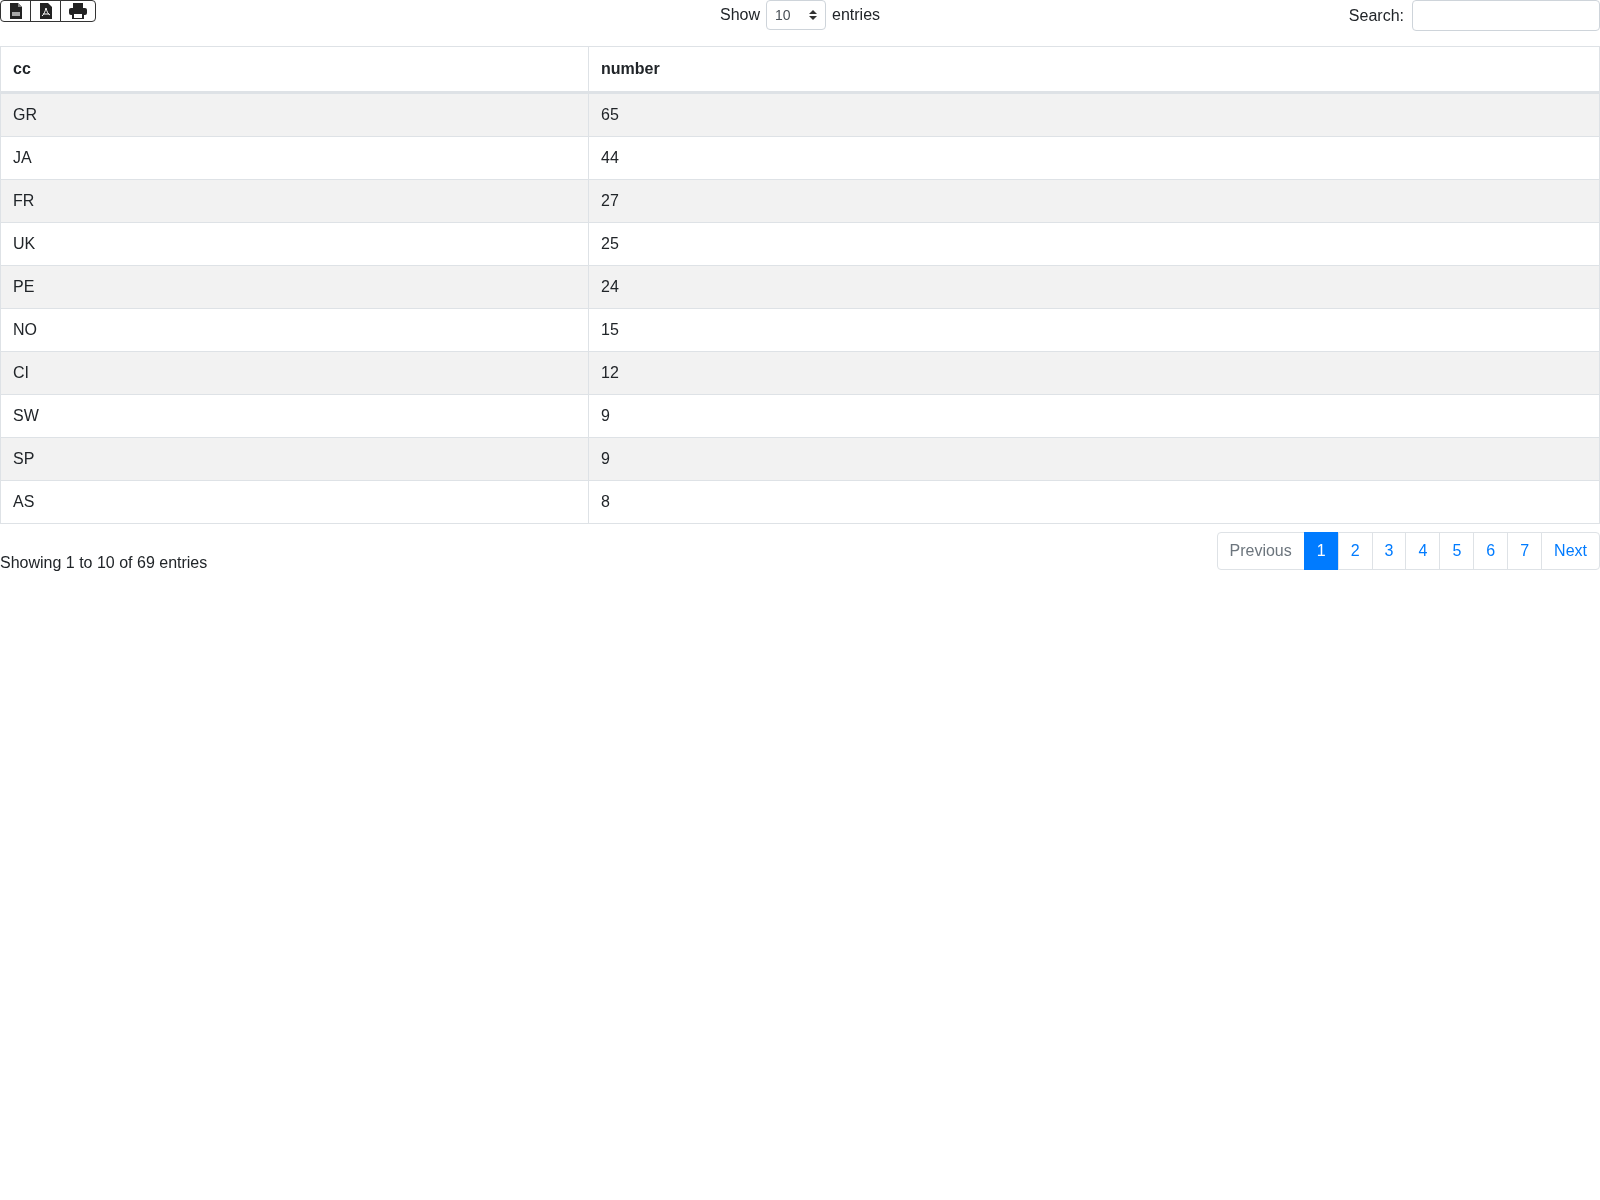 The width and height of the screenshot is (1600, 1200). What do you see at coordinates (1094, 114) in the screenshot?
I see `table-cell: 65` at bounding box center [1094, 114].